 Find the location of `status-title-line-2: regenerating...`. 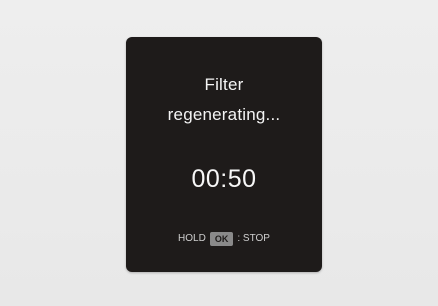

status-title-line-2: regenerating... is located at coordinates (224, 114).